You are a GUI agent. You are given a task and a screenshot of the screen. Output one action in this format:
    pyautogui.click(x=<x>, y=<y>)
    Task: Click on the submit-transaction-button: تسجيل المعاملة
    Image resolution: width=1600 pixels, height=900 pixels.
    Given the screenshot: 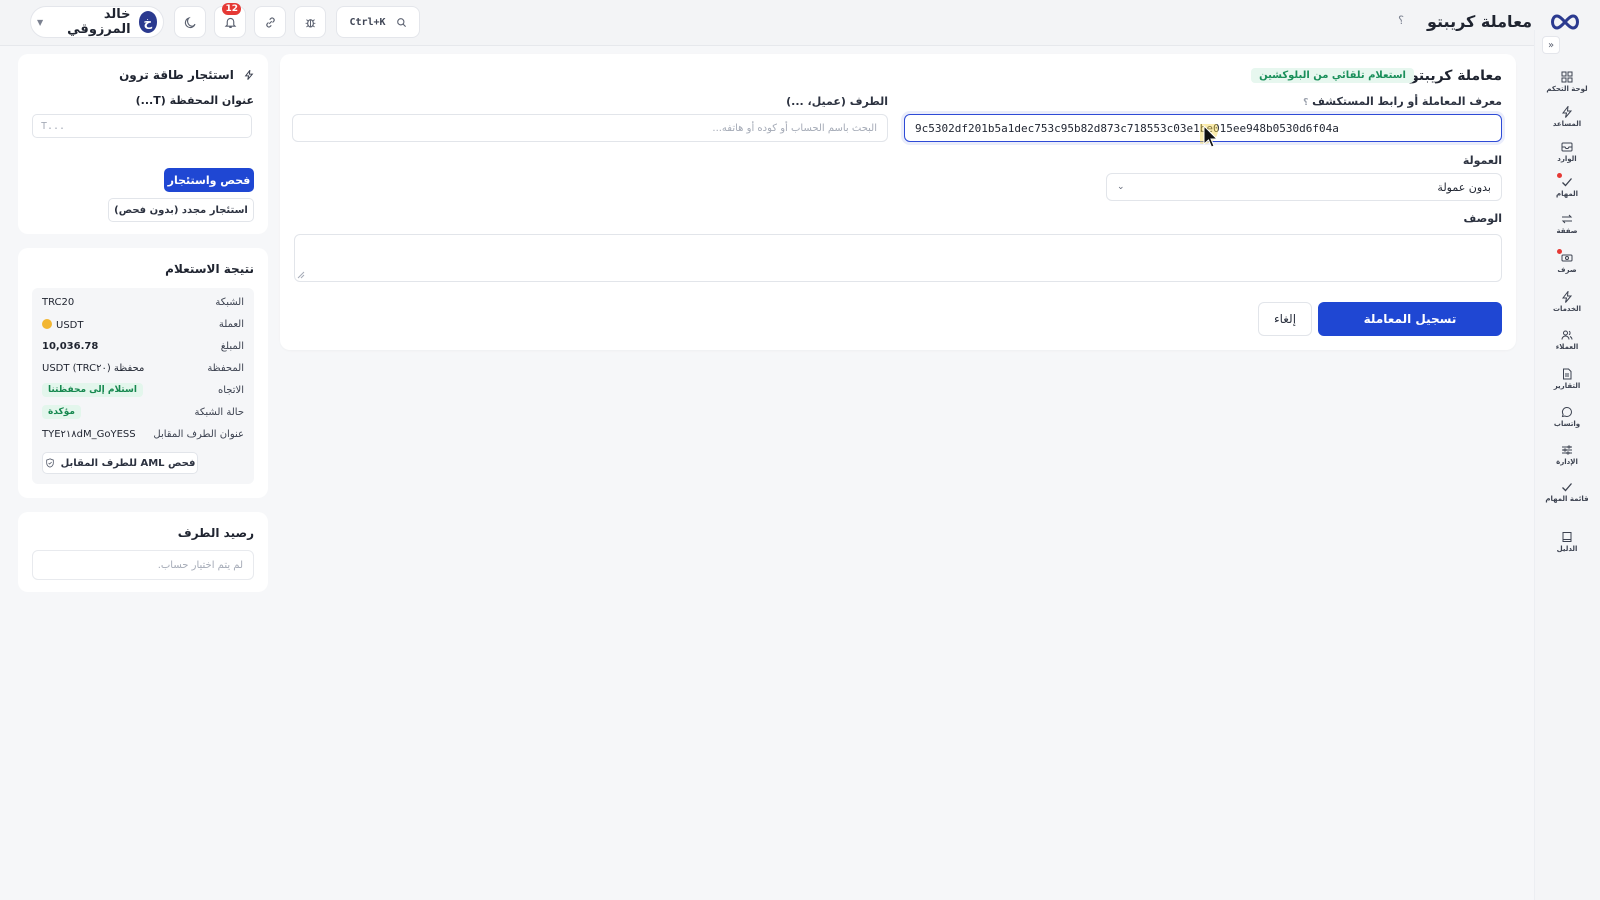 What is the action you would take?
    pyautogui.click(x=1410, y=319)
    